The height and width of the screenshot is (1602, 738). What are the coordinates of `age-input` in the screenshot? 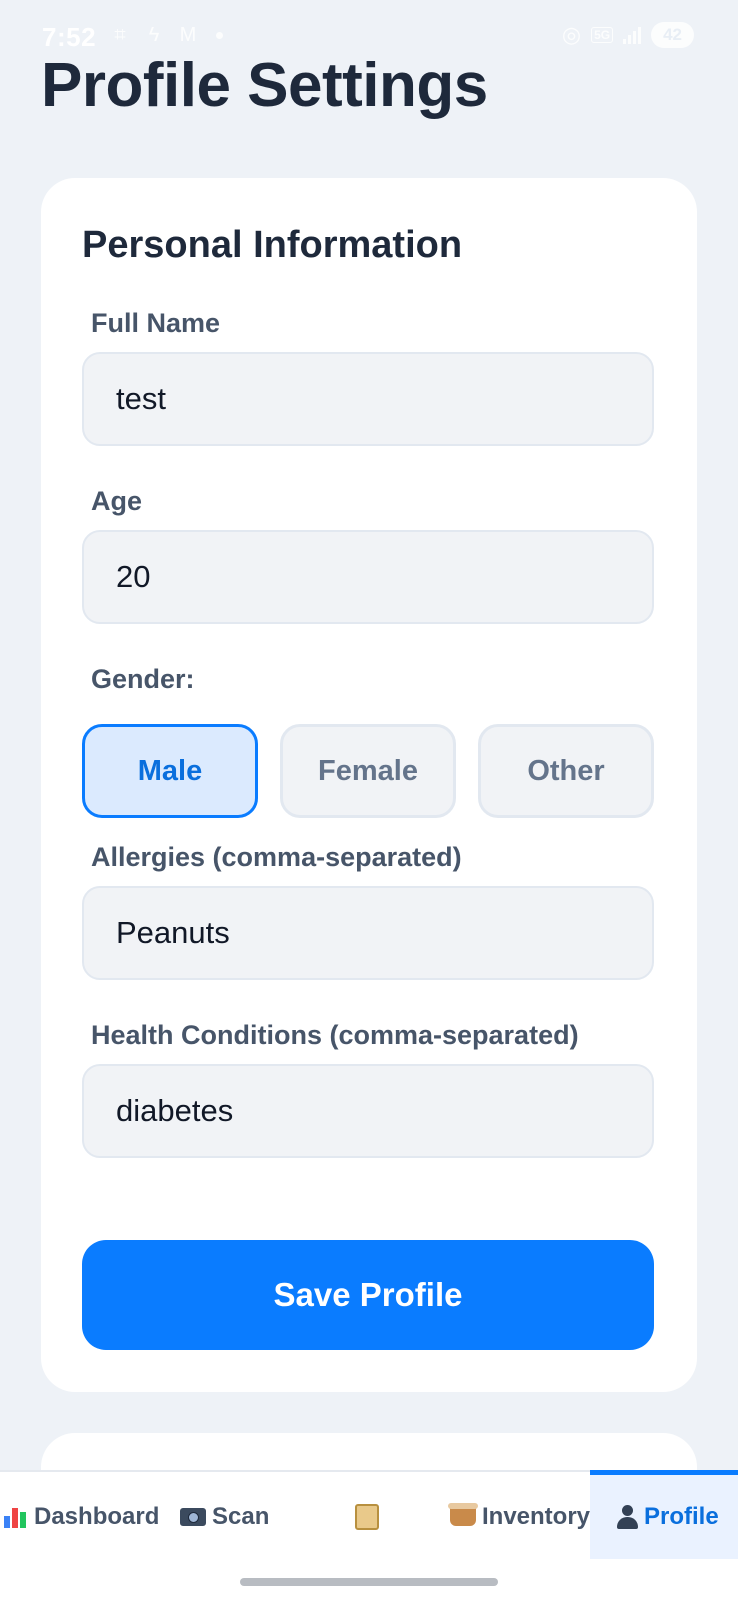 It's located at (368, 577).